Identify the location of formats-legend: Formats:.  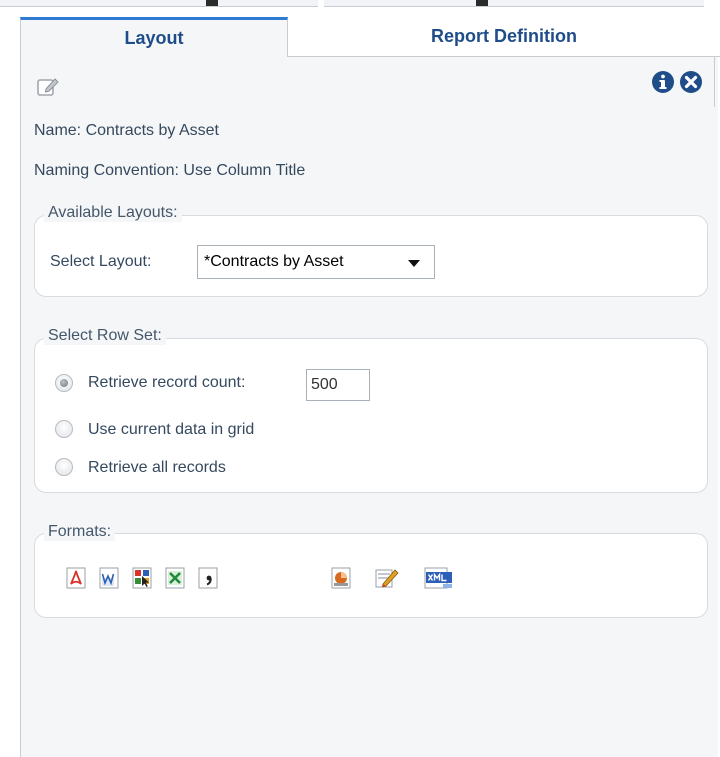
(80, 532).